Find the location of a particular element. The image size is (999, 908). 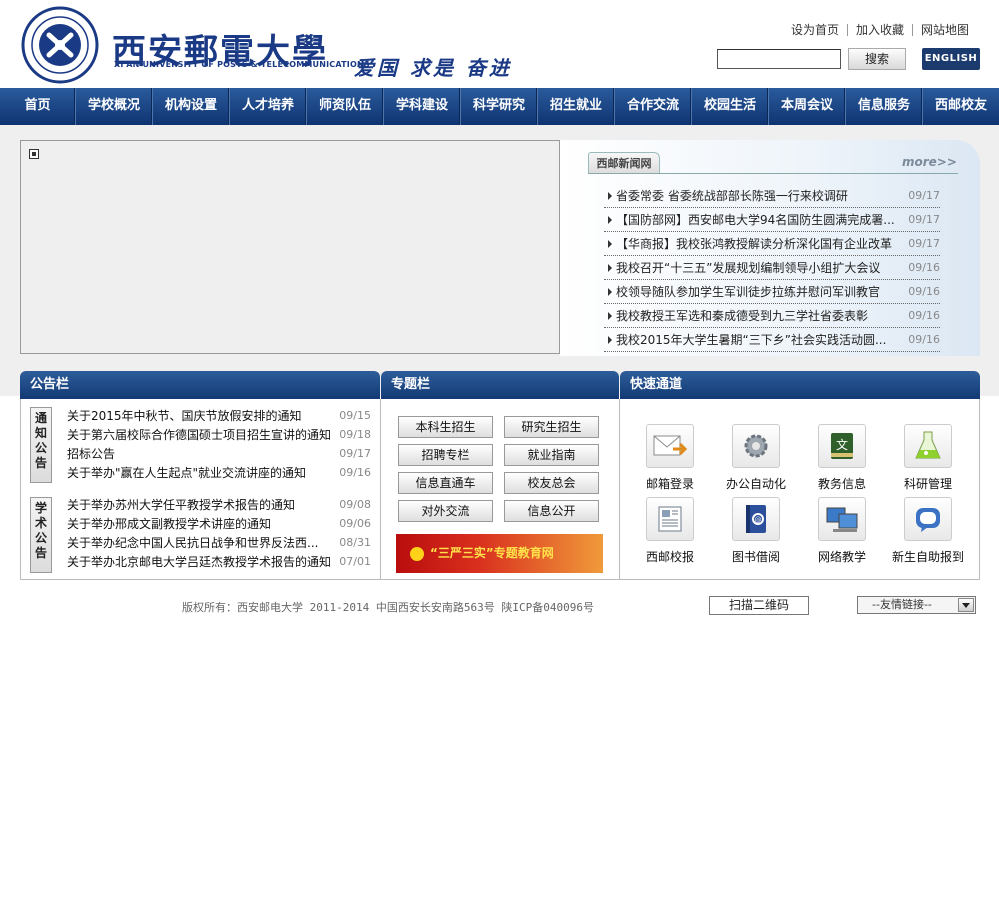

career-guide-button: 就业指南 is located at coordinates (551, 455).